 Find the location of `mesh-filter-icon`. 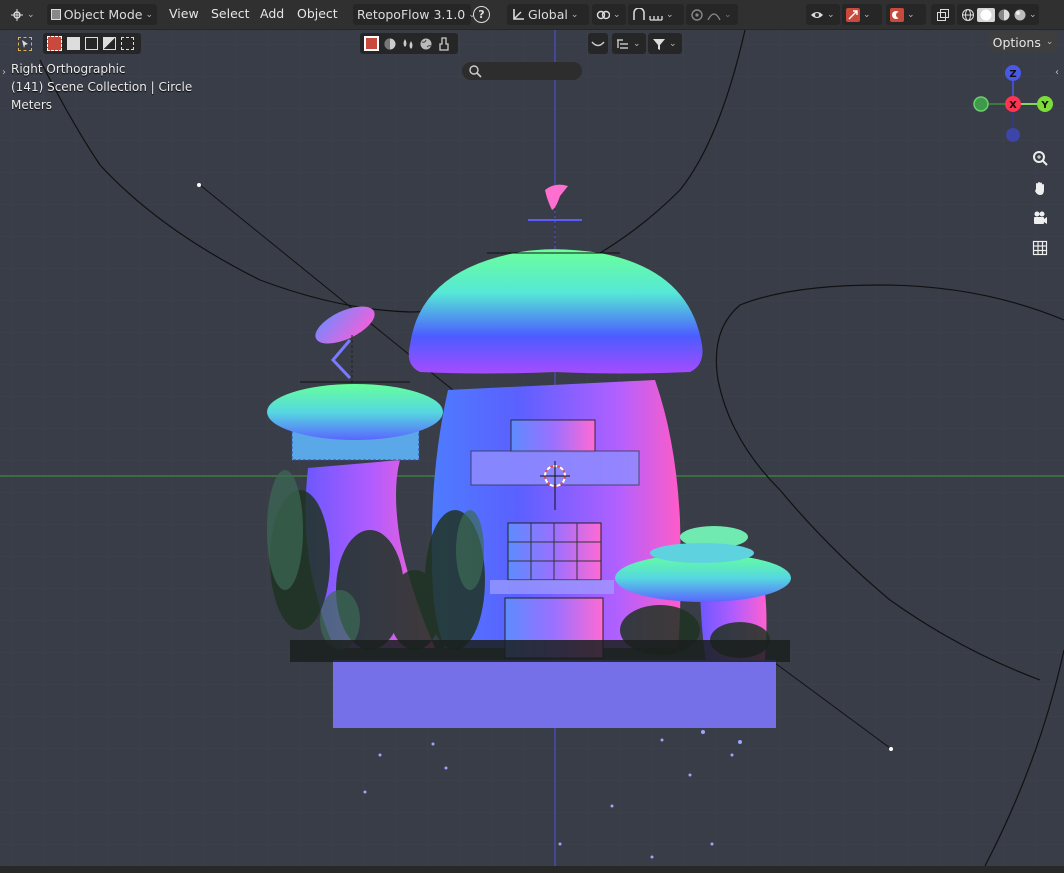

mesh-filter-icon is located at coordinates (371, 43).